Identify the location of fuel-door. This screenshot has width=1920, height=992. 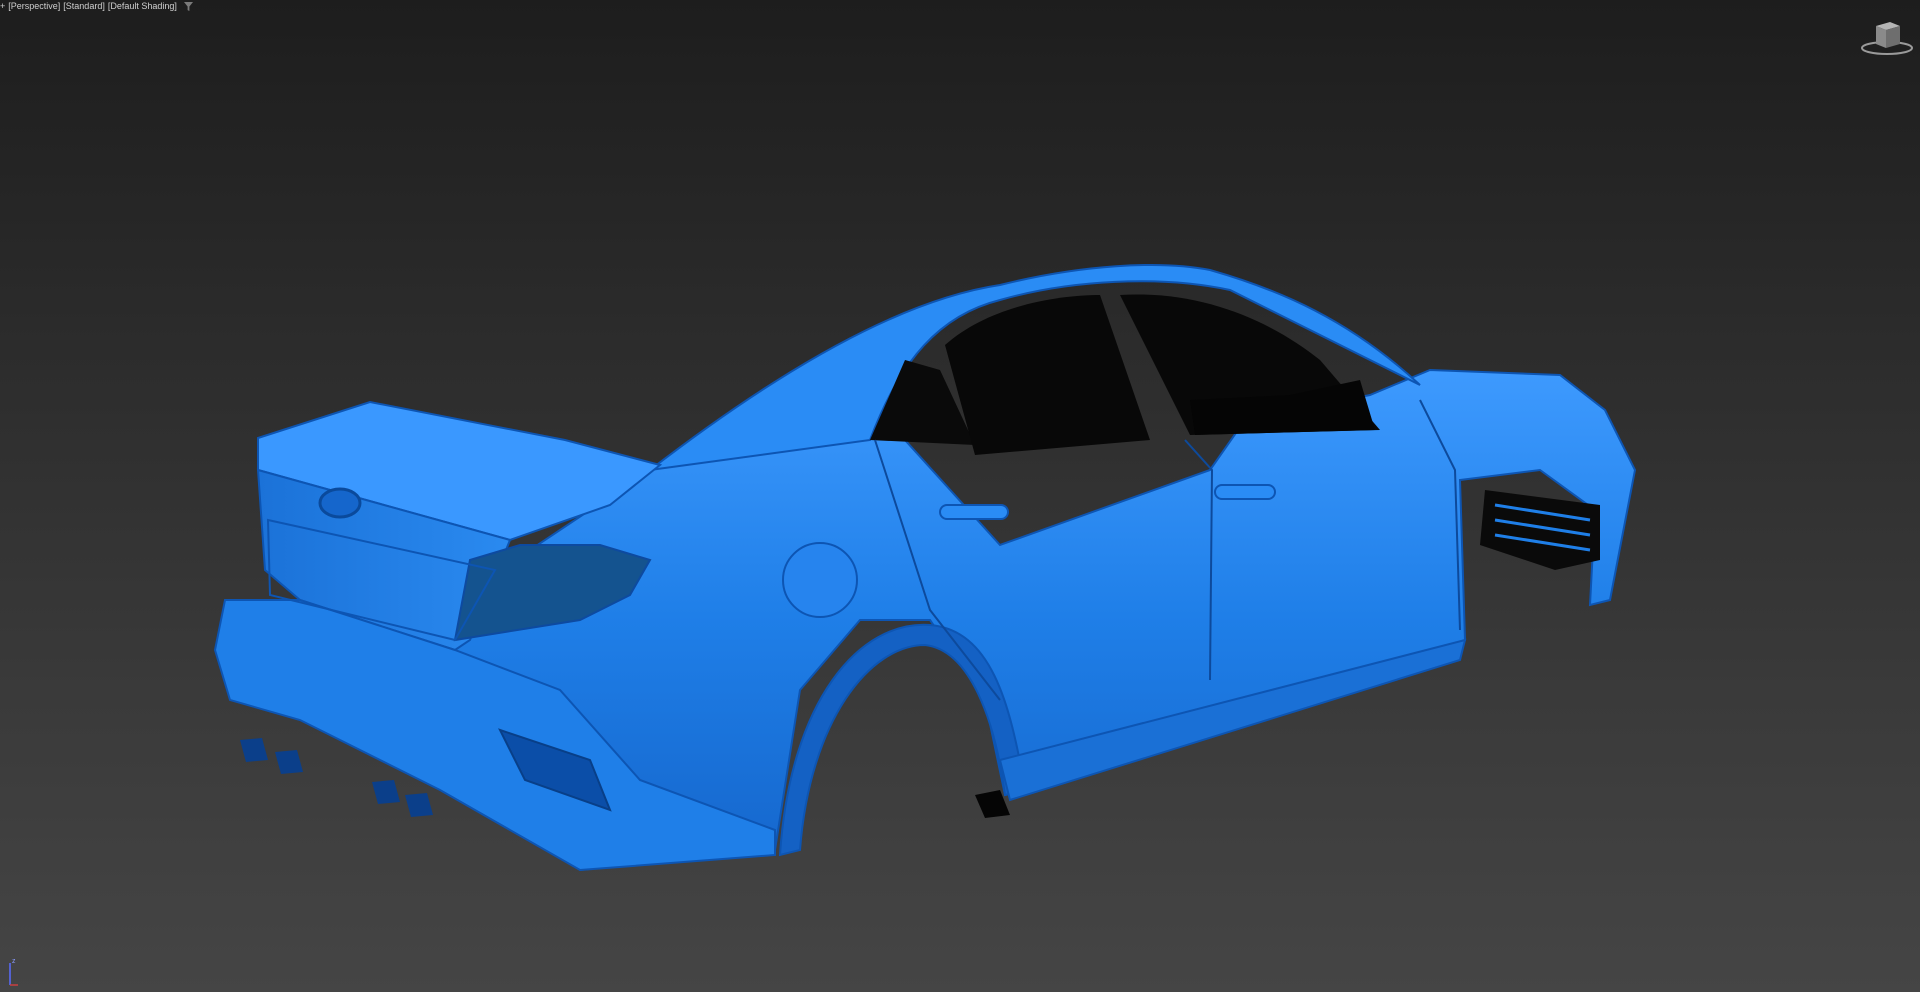
(820, 580).